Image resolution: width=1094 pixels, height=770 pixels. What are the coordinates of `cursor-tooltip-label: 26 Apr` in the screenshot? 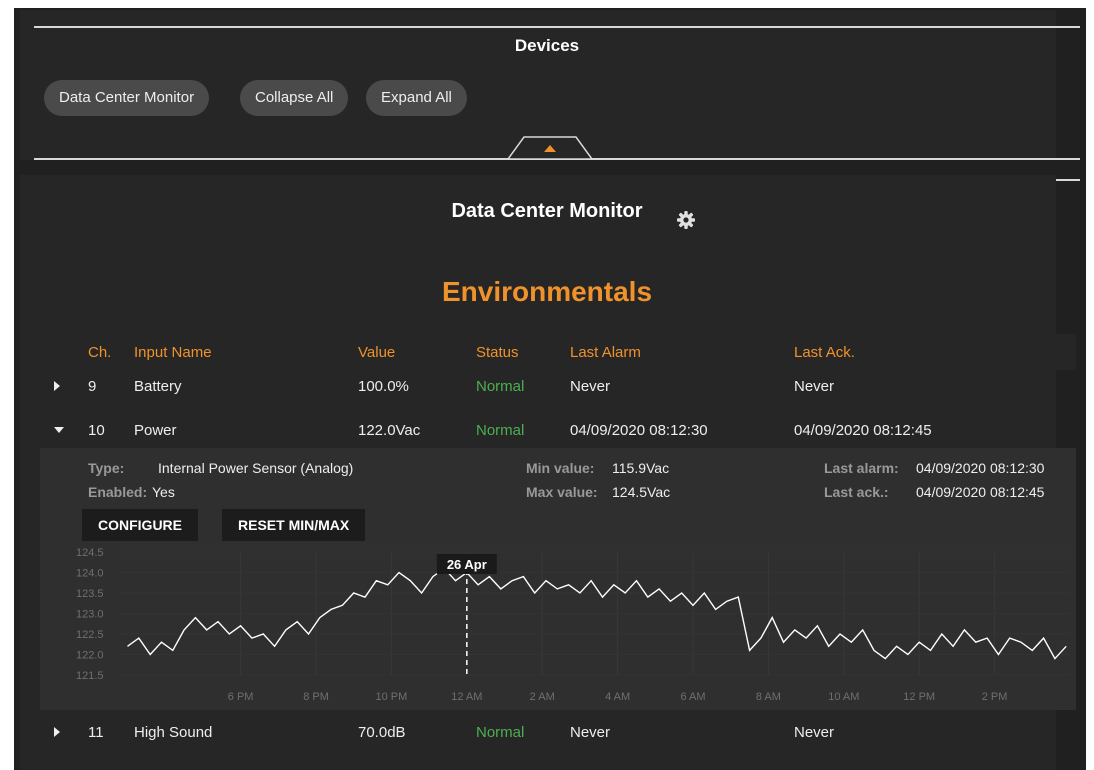 It's located at (467, 564).